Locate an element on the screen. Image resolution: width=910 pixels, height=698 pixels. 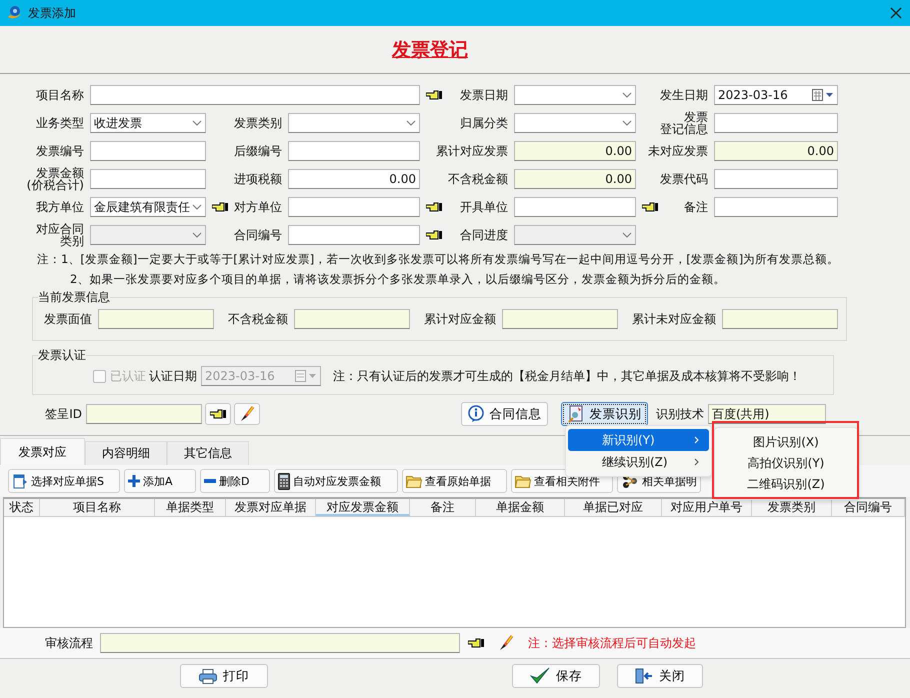
toolbar-button: 选择对应单据S is located at coordinates (64, 481).